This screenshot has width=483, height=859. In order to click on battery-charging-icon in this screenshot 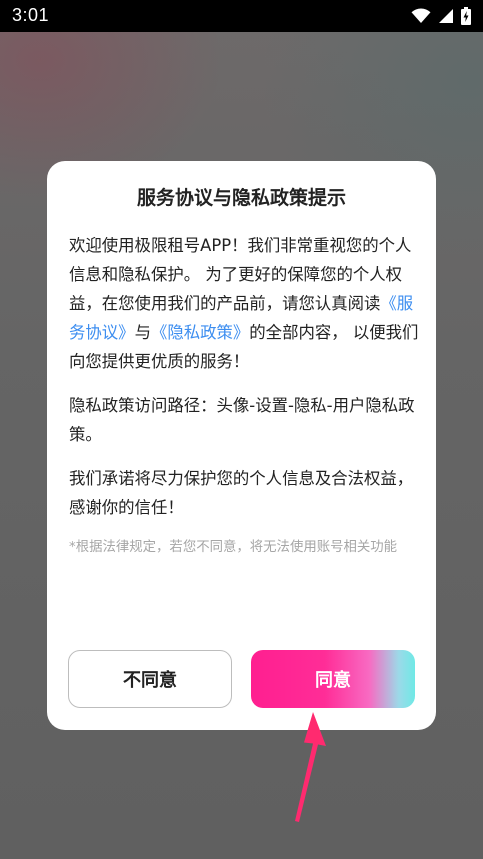, I will do `click(466, 16)`.